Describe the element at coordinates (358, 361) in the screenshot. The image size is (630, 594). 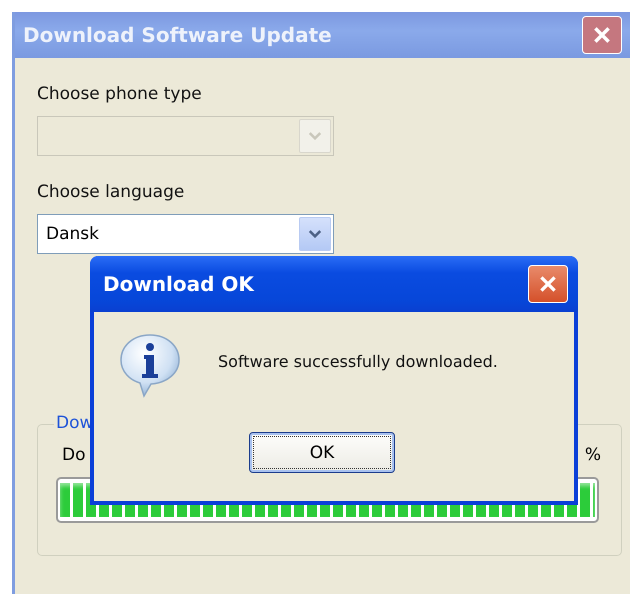
I see `dialog-message: Software successfully downloaded.` at that location.